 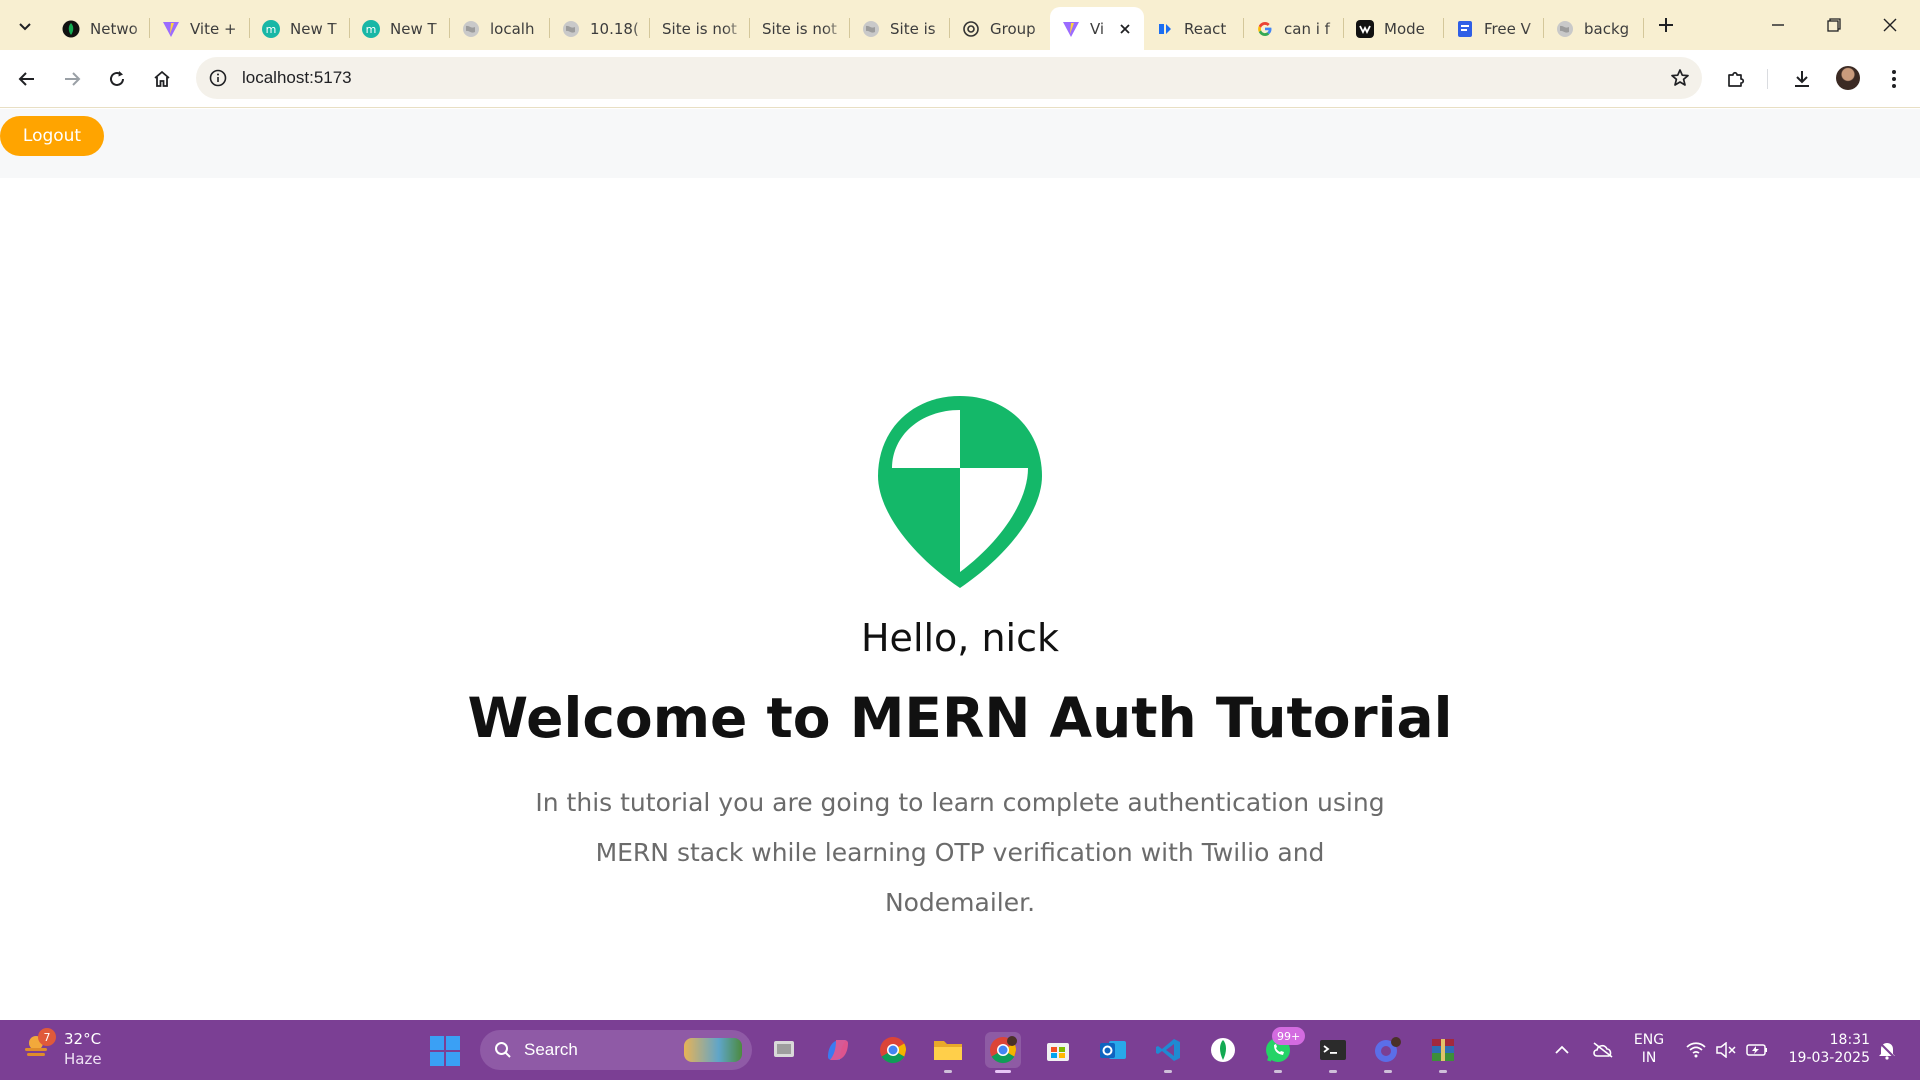 I want to click on tab-label: React, so click(x=1205, y=28).